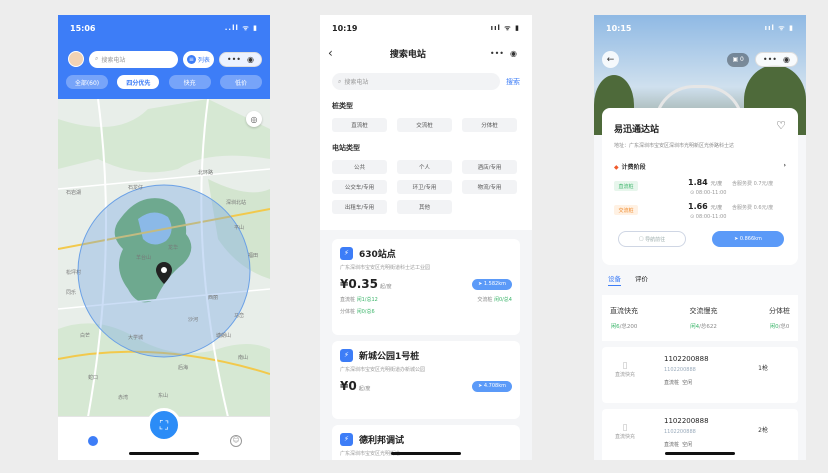 The height and width of the screenshot is (473, 828). Describe the element at coordinates (330, 53) in the screenshot. I see `back-icon: ‹` at that location.